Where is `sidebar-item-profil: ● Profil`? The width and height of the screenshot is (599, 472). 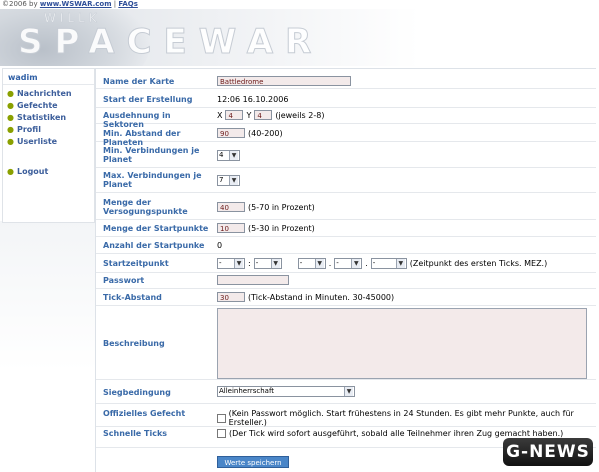 sidebar-item-profil: ● Profil is located at coordinates (48, 130).